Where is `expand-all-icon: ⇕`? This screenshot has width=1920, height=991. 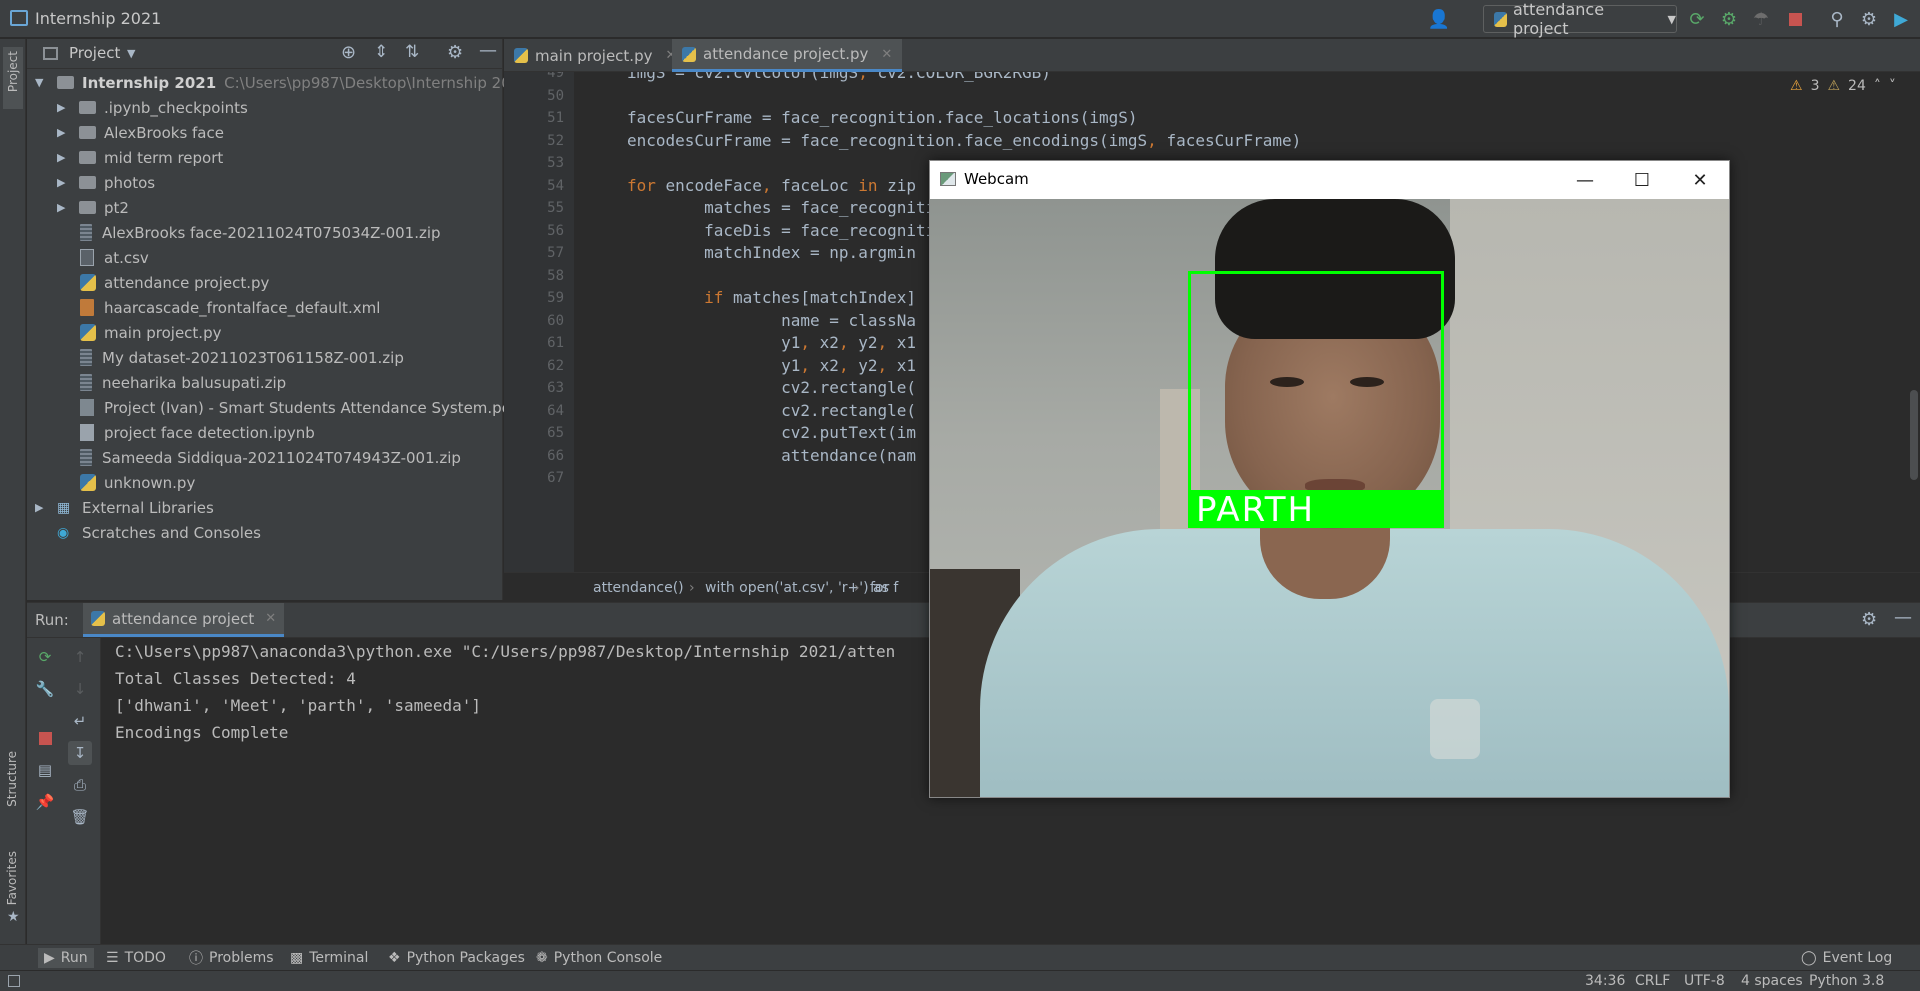
expand-all-icon: ⇕ is located at coordinates (381, 52).